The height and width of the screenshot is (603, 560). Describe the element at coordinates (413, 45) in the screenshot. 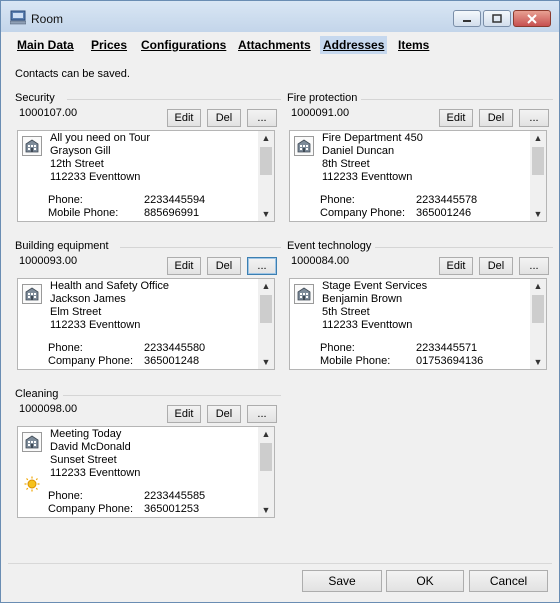

I see `tab-items: Items` at that location.